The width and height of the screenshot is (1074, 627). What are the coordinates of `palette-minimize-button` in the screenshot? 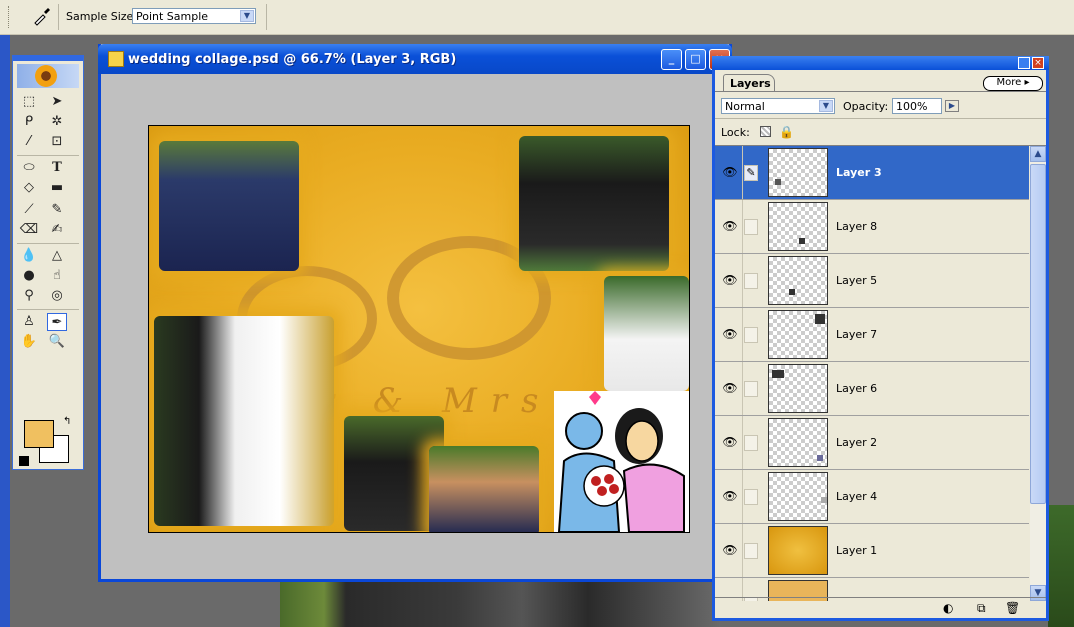 It's located at (1024, 63).